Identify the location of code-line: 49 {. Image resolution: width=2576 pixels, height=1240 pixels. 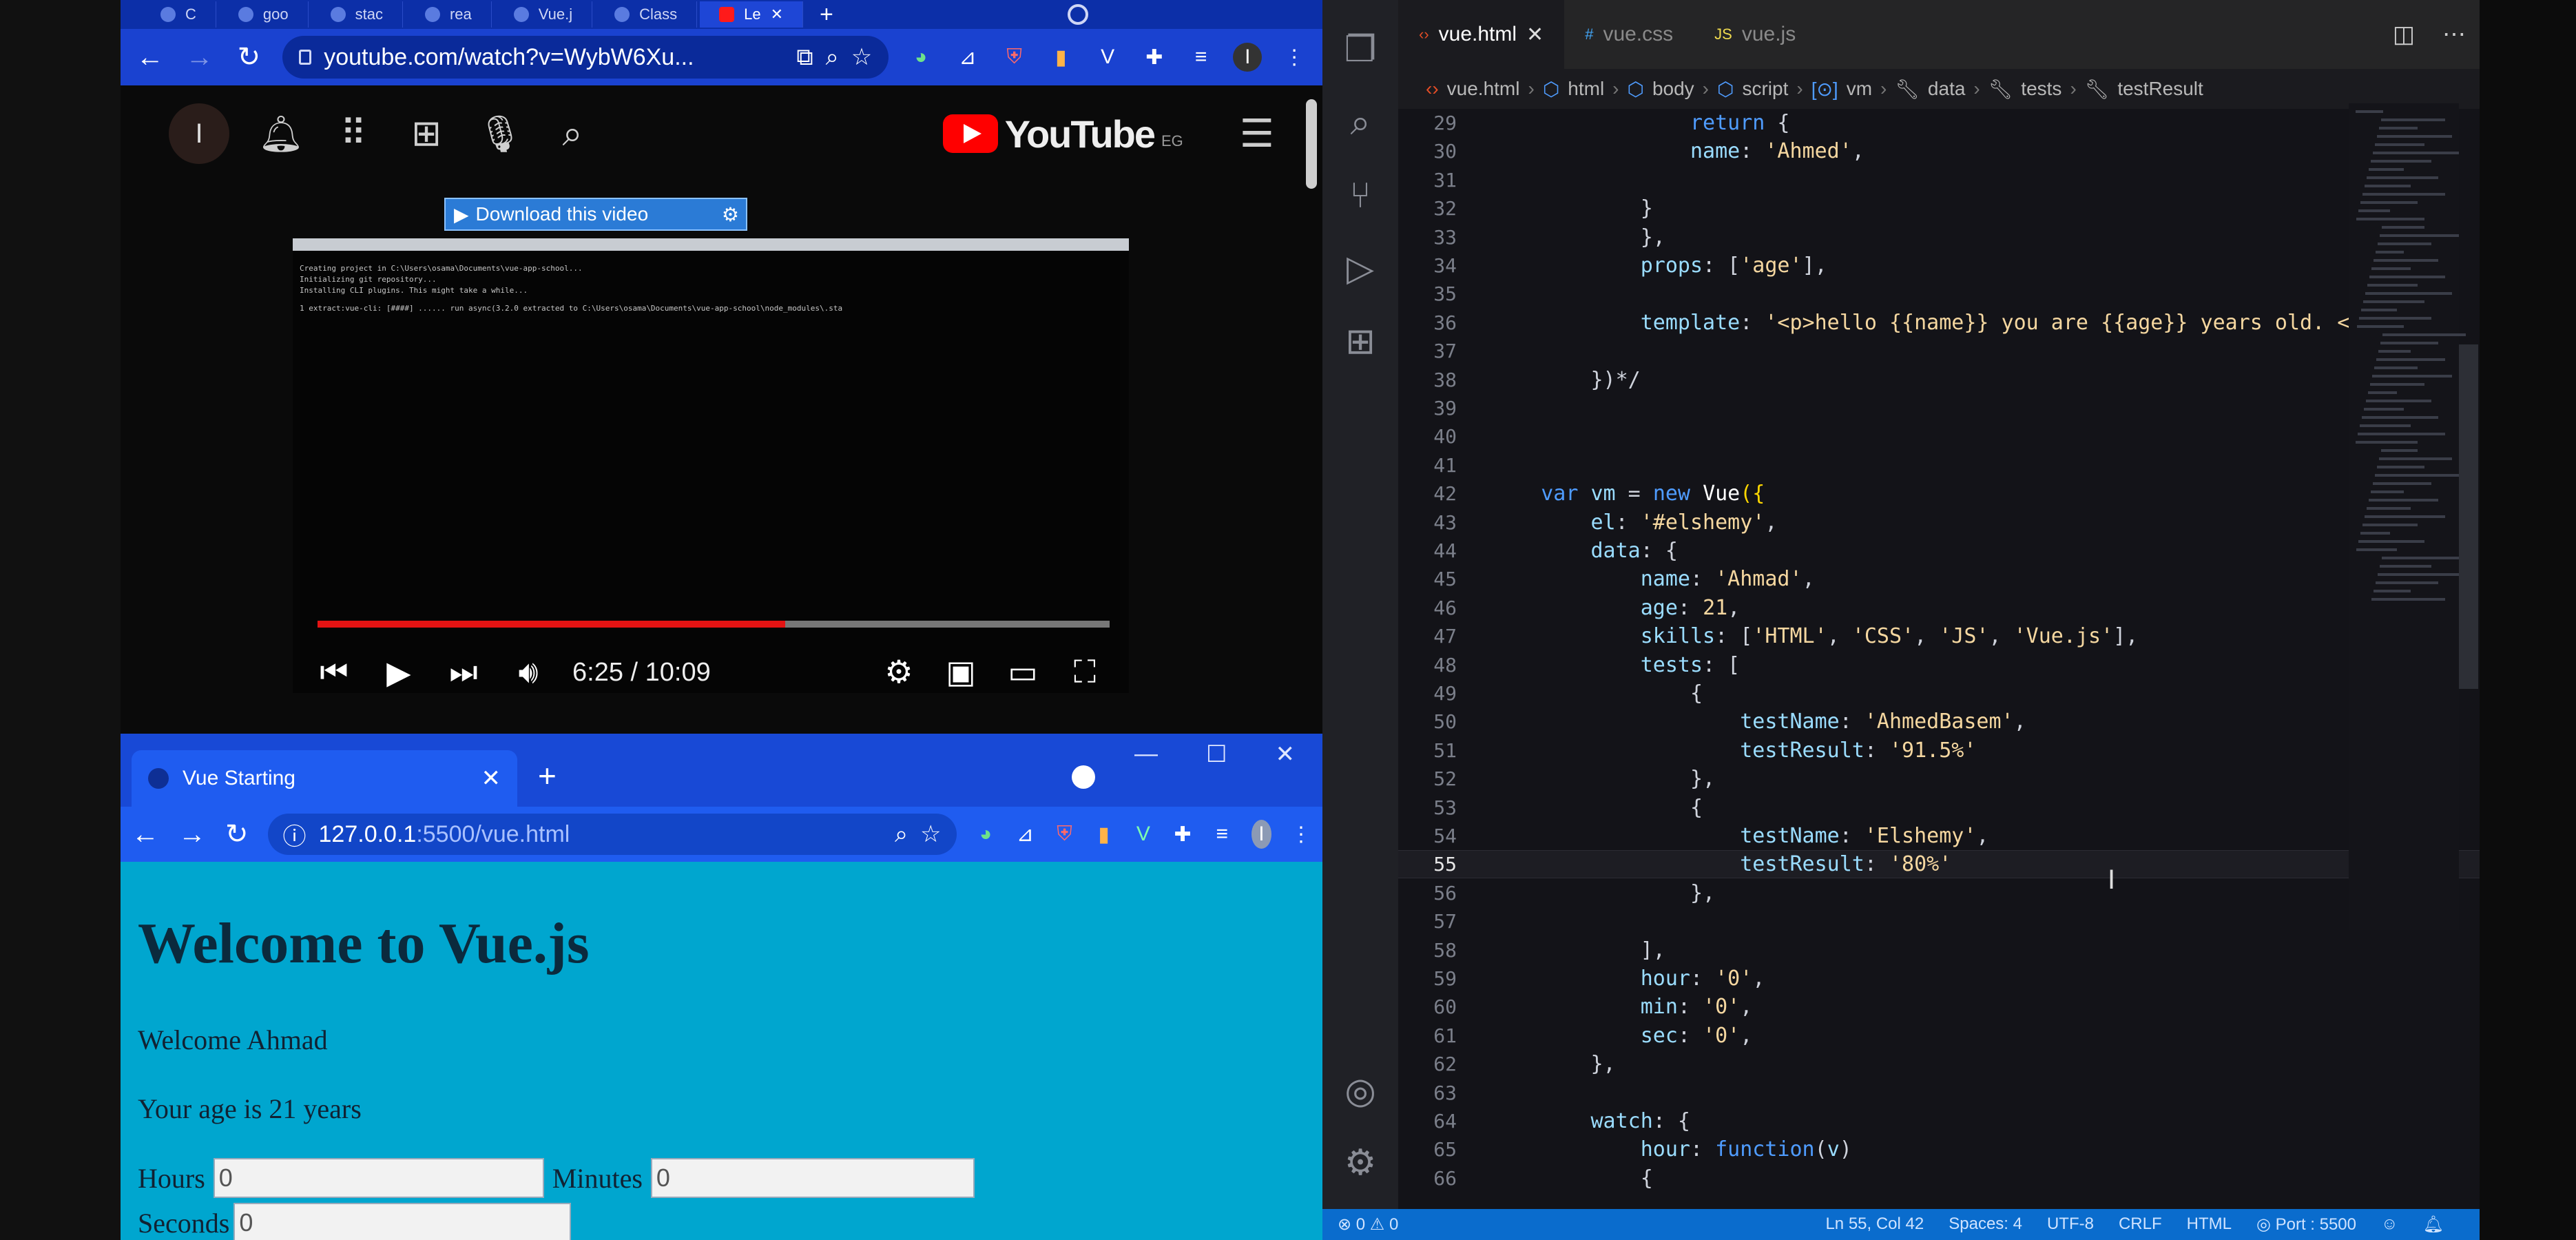
(1939, 693).